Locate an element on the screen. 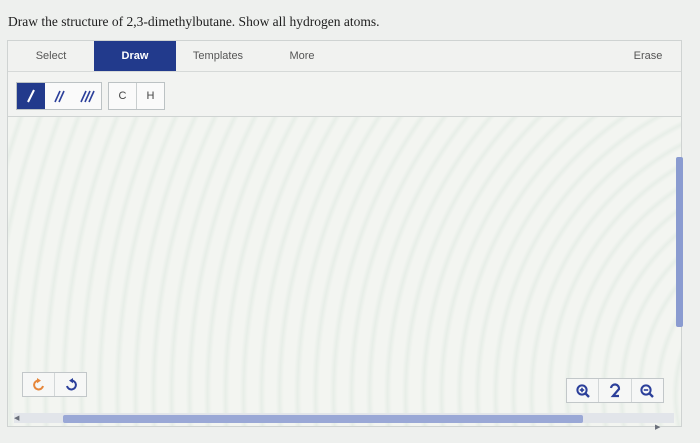 The width and height of the screenshot is (700, 443). more-tab: More is located at coordinates (302, 56).